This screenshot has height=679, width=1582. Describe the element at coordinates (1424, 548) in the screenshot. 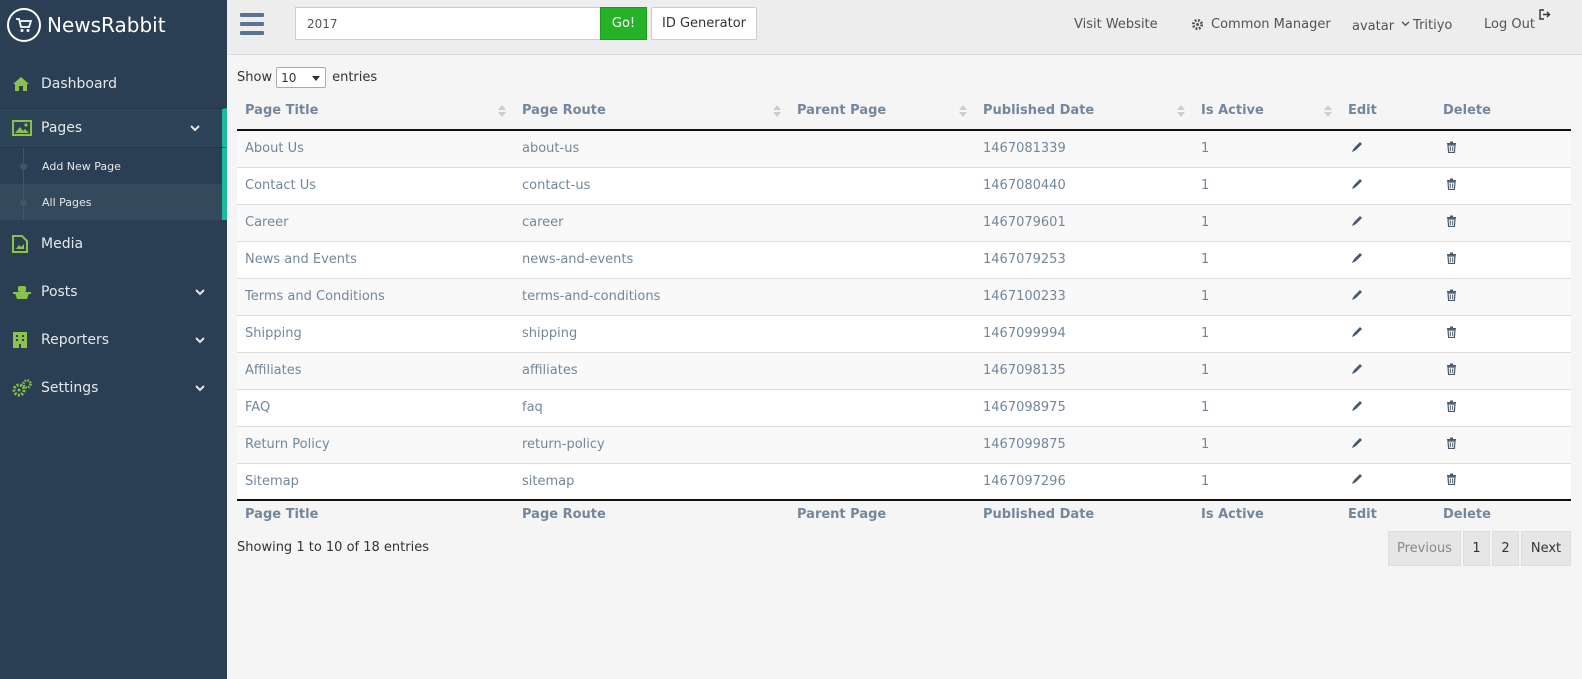

I see `previous-button: Previous` at that location.